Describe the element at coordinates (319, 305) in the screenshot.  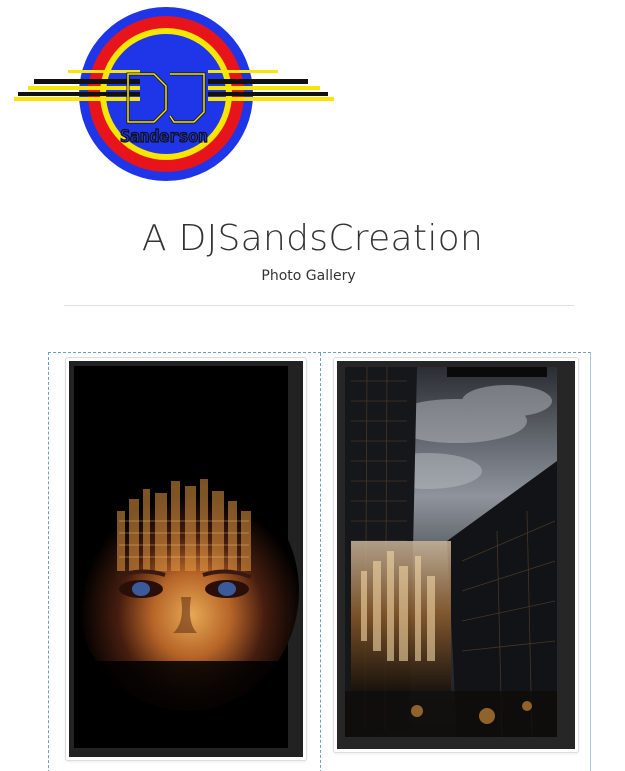
I see `header-divider` at that location.